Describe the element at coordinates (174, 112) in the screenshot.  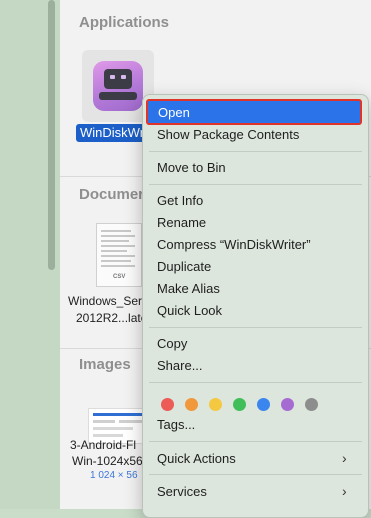
I see `menu-item-open-label: Open` at that location.